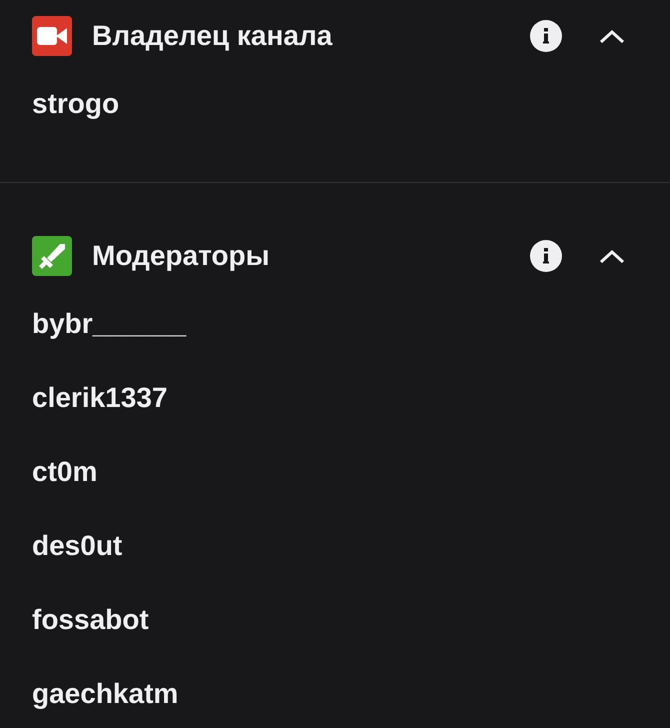  What do you see at coordinates (90, 620) in the screenshot?
I see `username: fossabot` at bounding box center [90, 620].